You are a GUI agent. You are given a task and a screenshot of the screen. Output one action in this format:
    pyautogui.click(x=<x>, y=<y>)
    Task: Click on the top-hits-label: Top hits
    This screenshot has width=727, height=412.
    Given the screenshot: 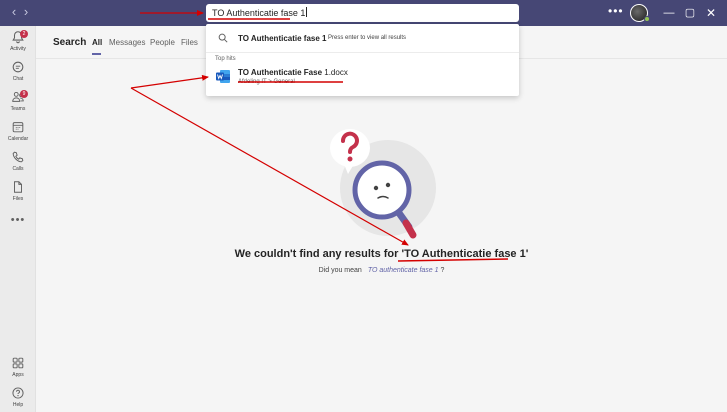 What is the action you would take?
    pyautogui.click(x=225, y=59)
    